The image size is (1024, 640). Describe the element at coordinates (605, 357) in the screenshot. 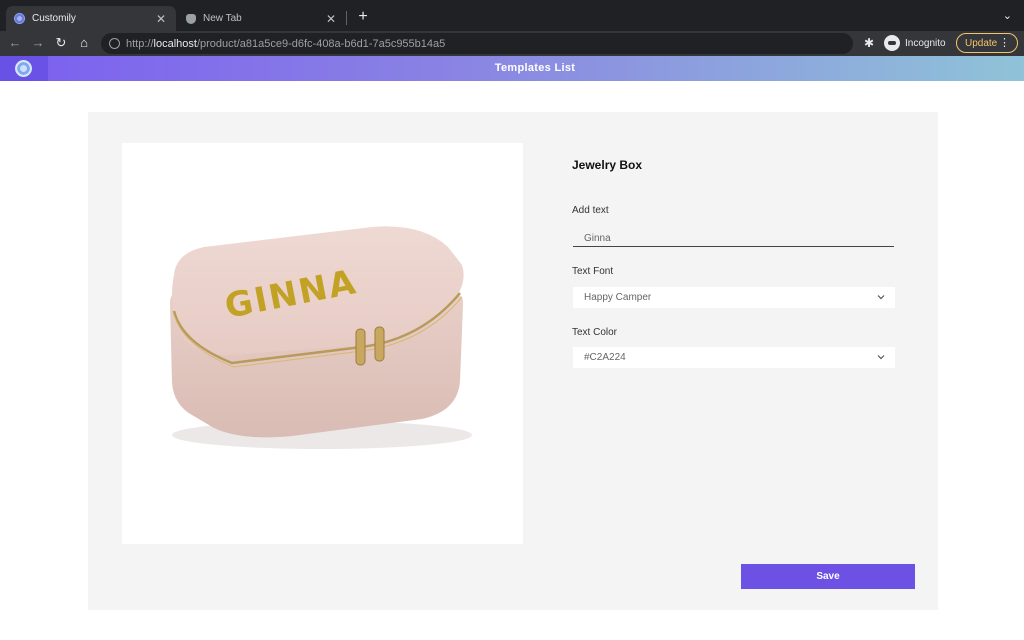

I see `text-color-value: #C2A224` at that location.